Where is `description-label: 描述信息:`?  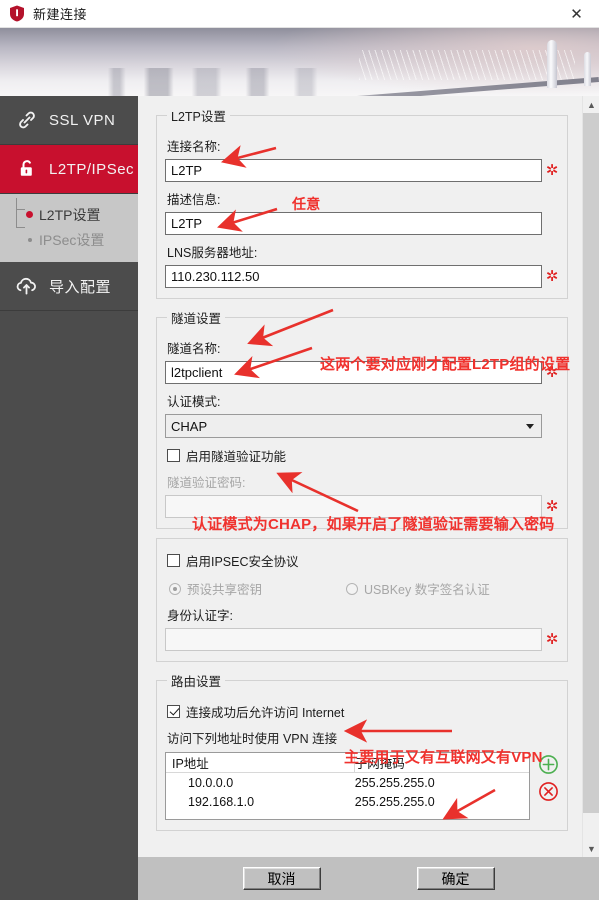 description-label: 描述信息: is located at coordinates (194, 200).